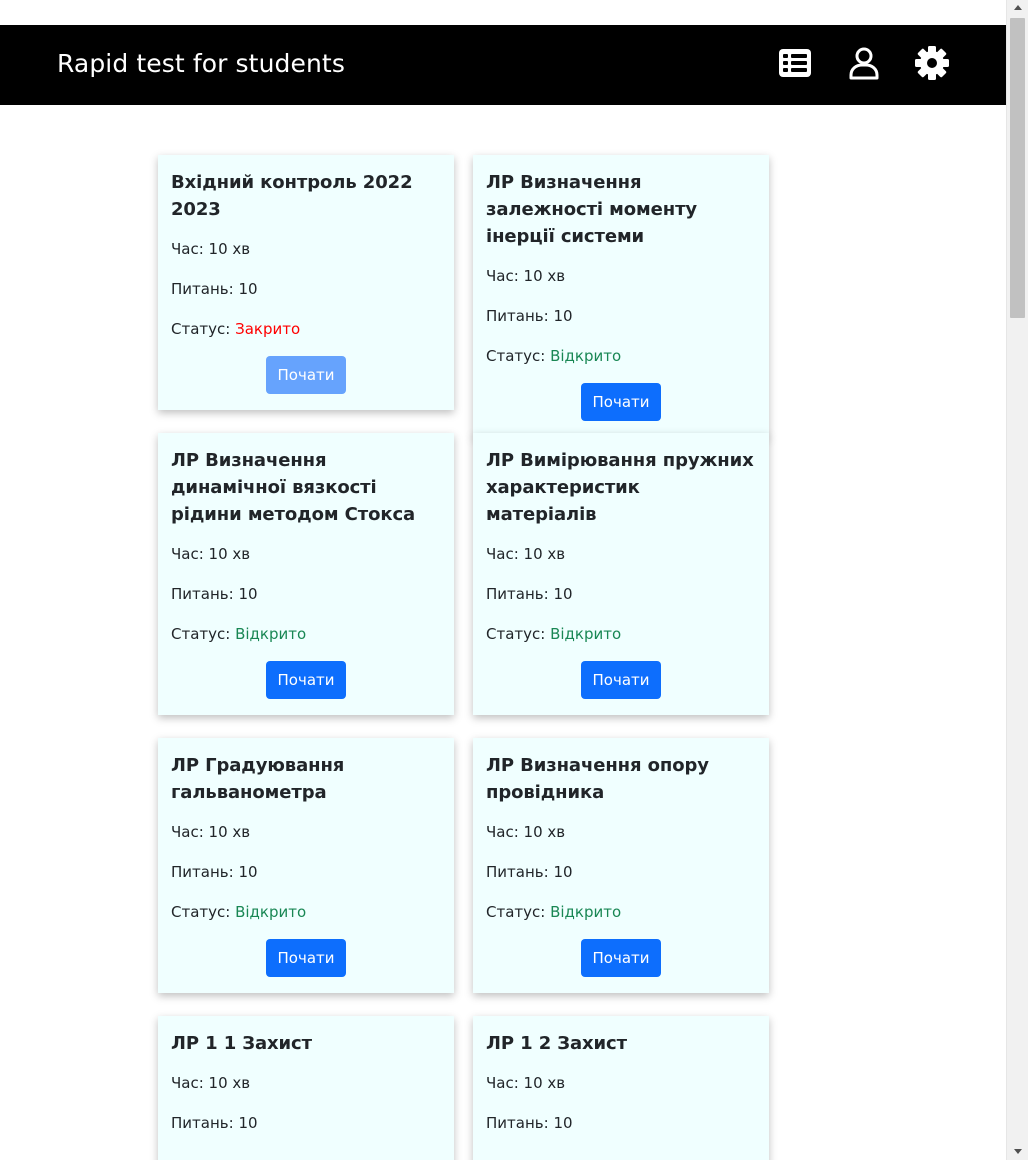  What do you see at coordinates (241, 1043) in the screenshot?
I see `test-title: ЛР 1 1 Захист` at bounding box center [241, 1043].